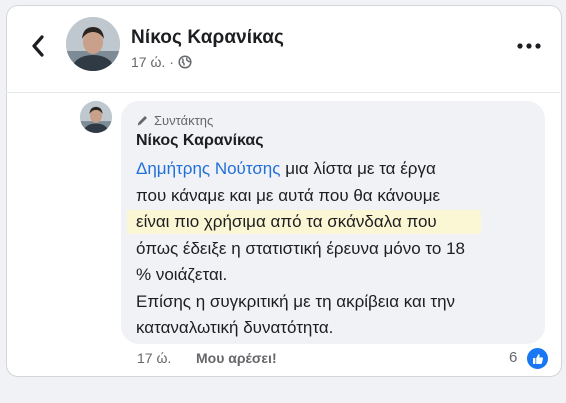 This screenshot has width=566, height=403. I want to click on comment-line-highlighted: είναι πιο χρήσιμα από τα σκάνδαλα που, so click(334, 222).